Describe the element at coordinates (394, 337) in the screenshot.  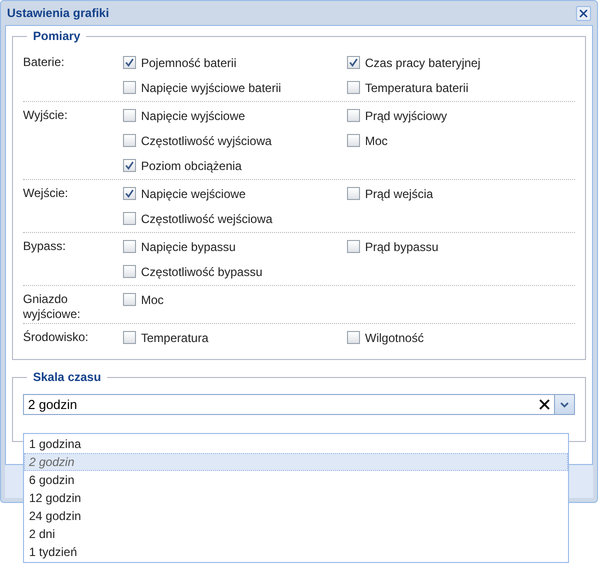
I see `checkbox-label: Wilgotność` at that location.